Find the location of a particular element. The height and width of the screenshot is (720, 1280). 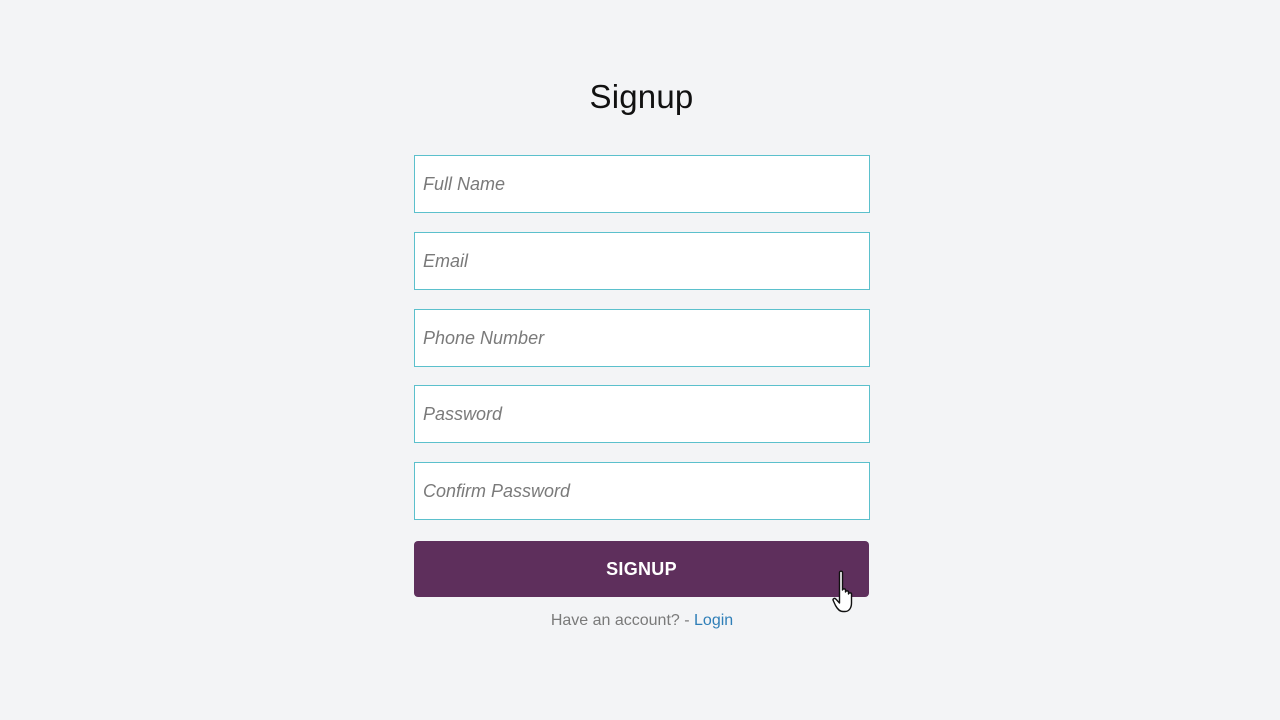

login-link: Login is located at coordinates (713, 620).